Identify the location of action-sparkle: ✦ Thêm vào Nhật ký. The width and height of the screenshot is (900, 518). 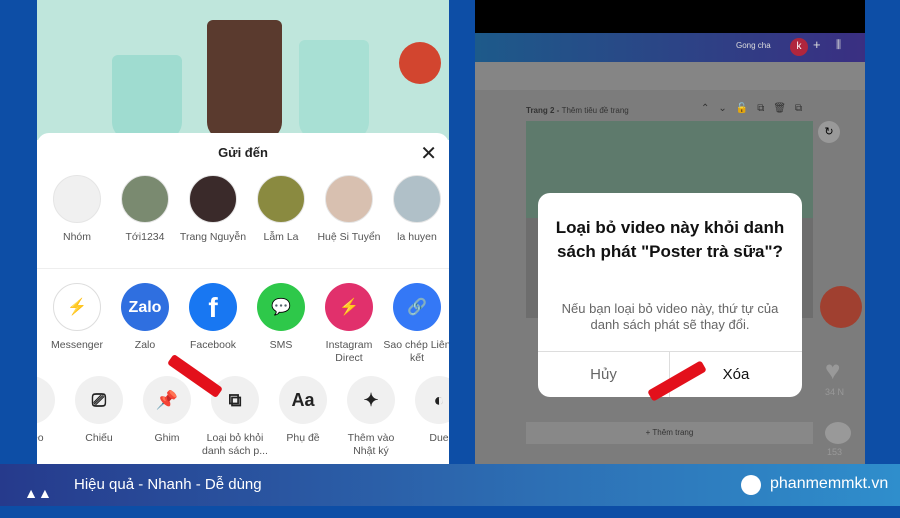
(371, 417).